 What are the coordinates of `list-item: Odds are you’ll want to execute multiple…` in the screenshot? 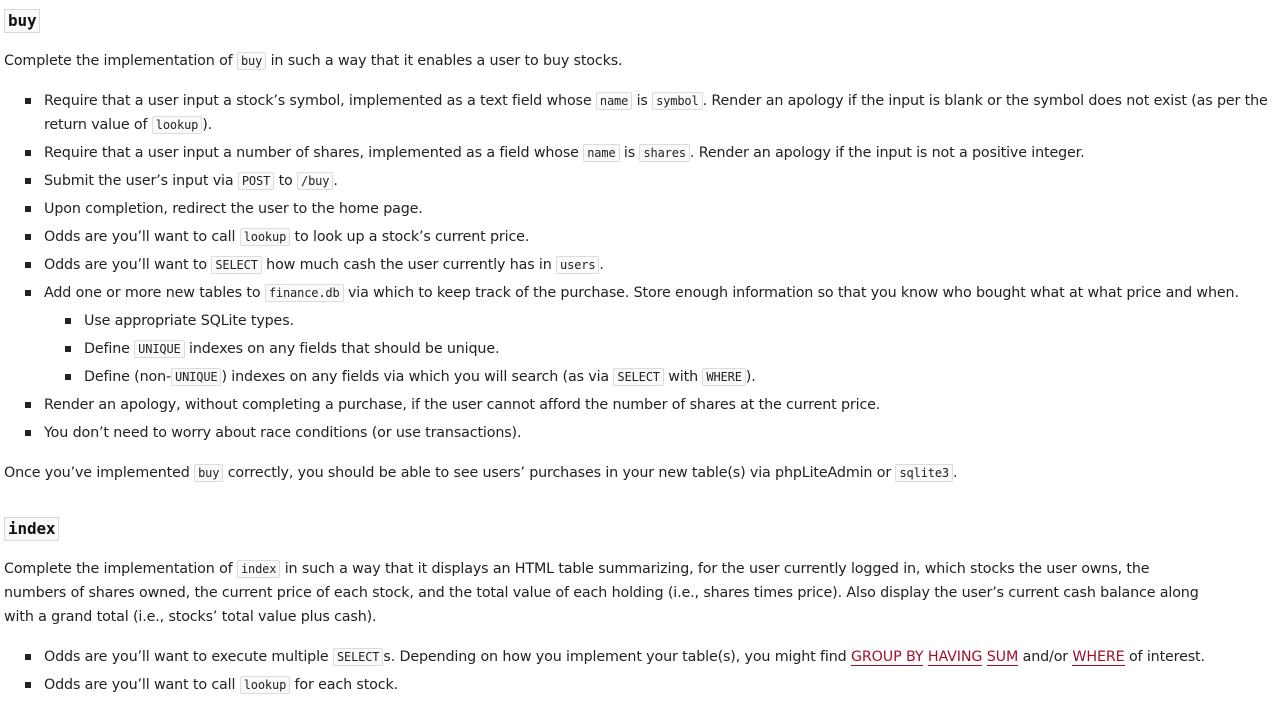 It's located at (637, 657).